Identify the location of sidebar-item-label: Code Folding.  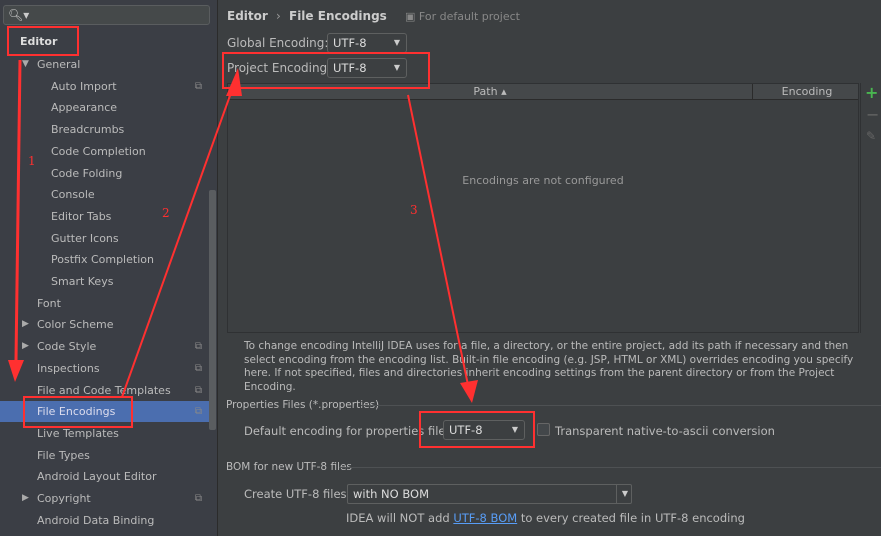
(87, 173).